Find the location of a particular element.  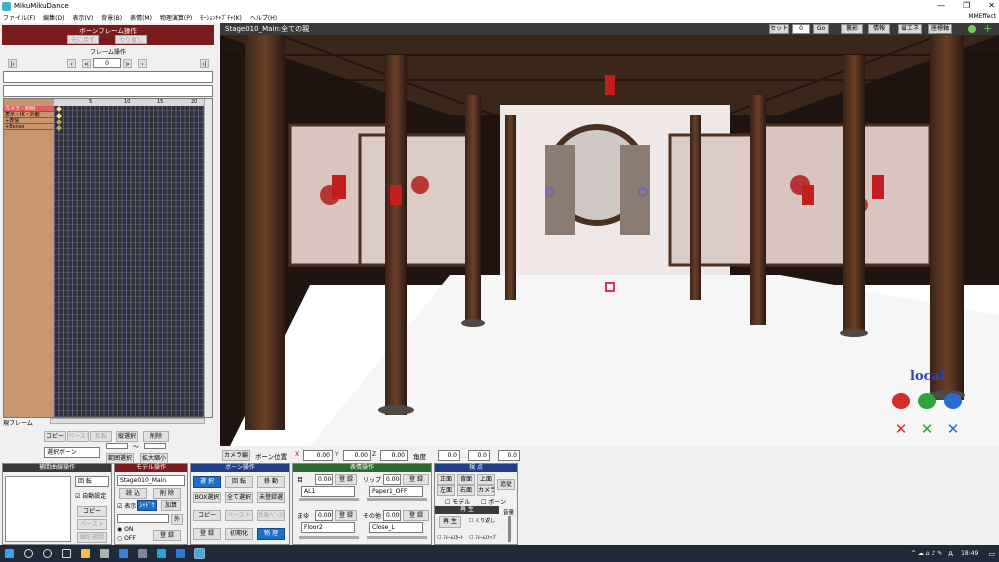

frame-input: 0 is located at coordinates (107, 63).